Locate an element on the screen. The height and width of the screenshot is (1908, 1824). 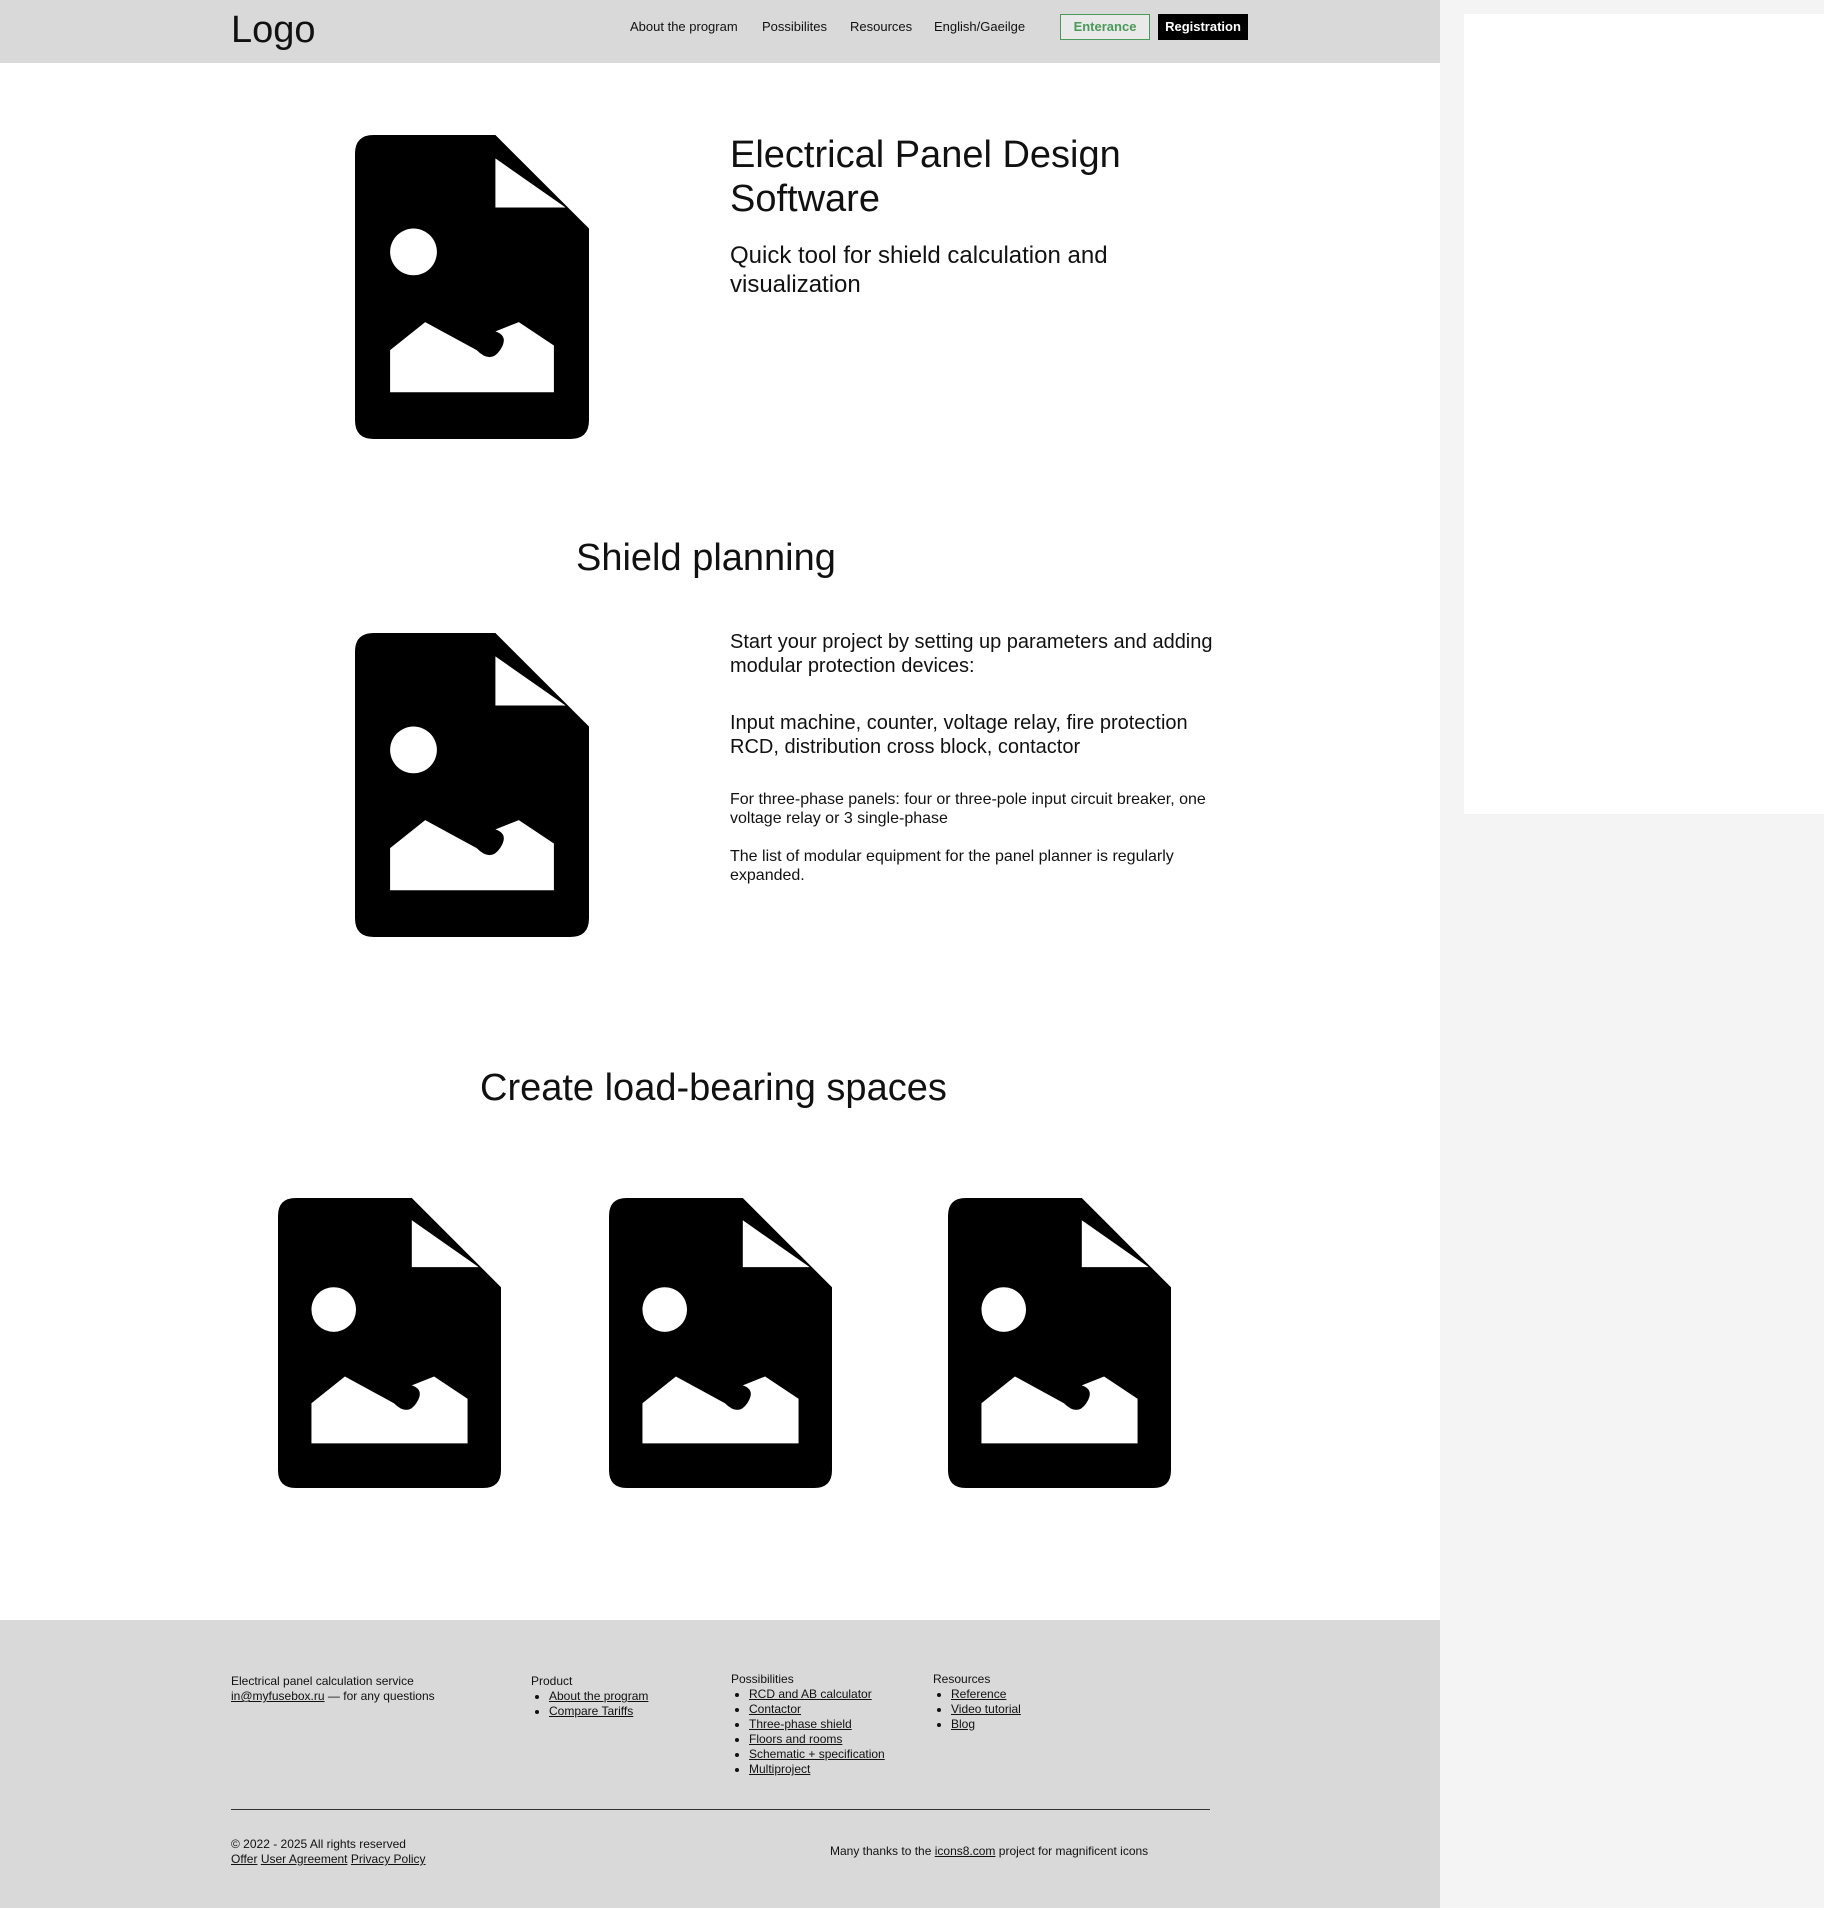
footer-divider is located at coordinates (720, 1809).